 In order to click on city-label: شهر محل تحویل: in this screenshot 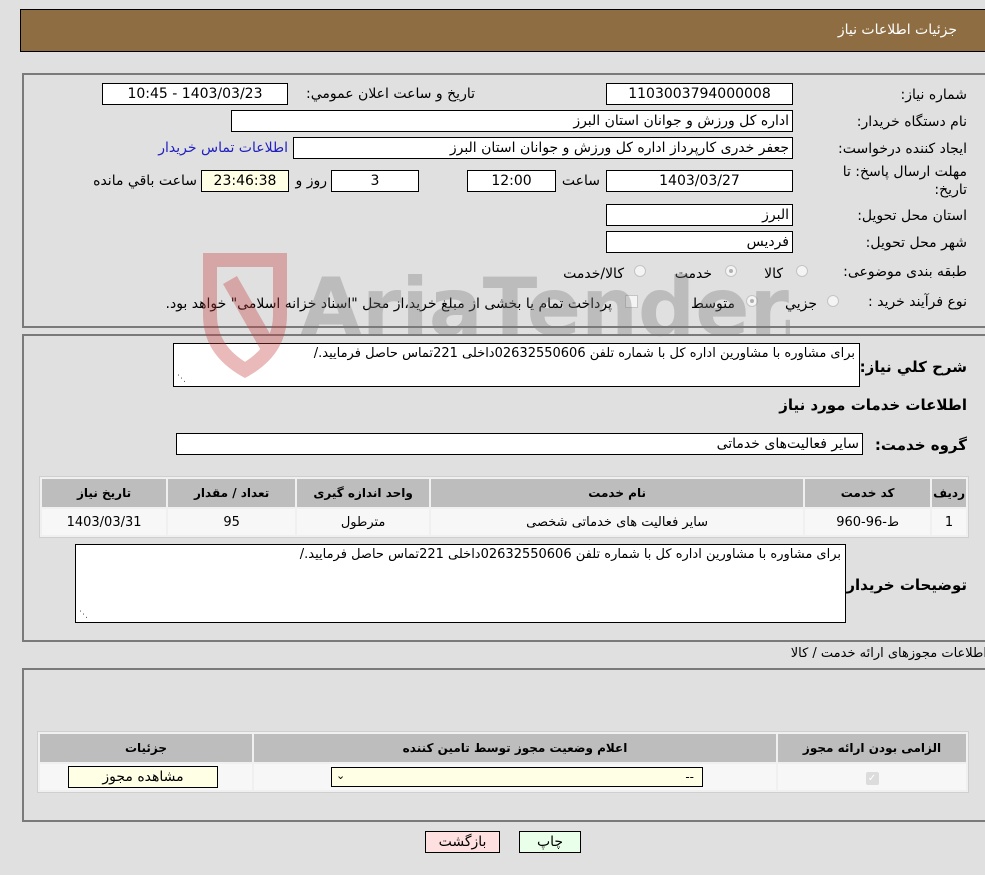, I will do `click(916, 243)`.